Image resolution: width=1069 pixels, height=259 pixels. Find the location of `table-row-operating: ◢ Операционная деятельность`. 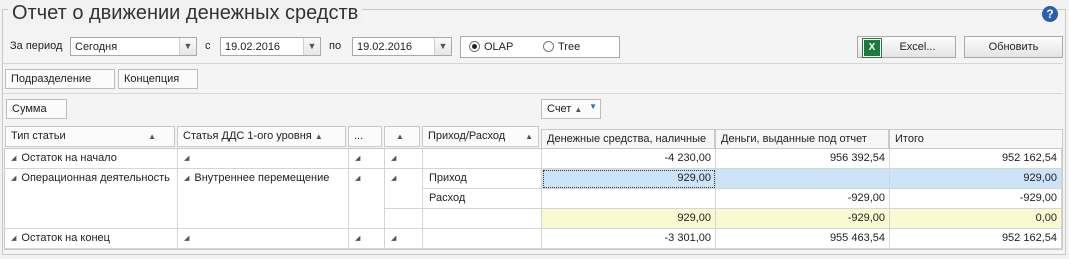

table-row-operating: ◢ Операционная деятельность is located at coordinates (91, 199).